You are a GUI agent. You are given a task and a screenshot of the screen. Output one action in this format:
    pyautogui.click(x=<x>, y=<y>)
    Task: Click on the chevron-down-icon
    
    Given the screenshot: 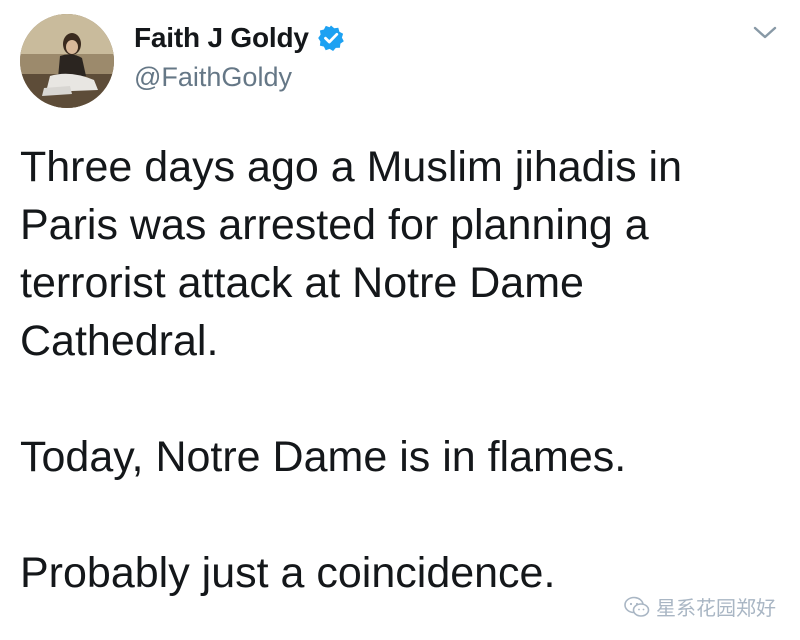 What is the action you would take?
    pyautogui.click(x=765, y=33)
    